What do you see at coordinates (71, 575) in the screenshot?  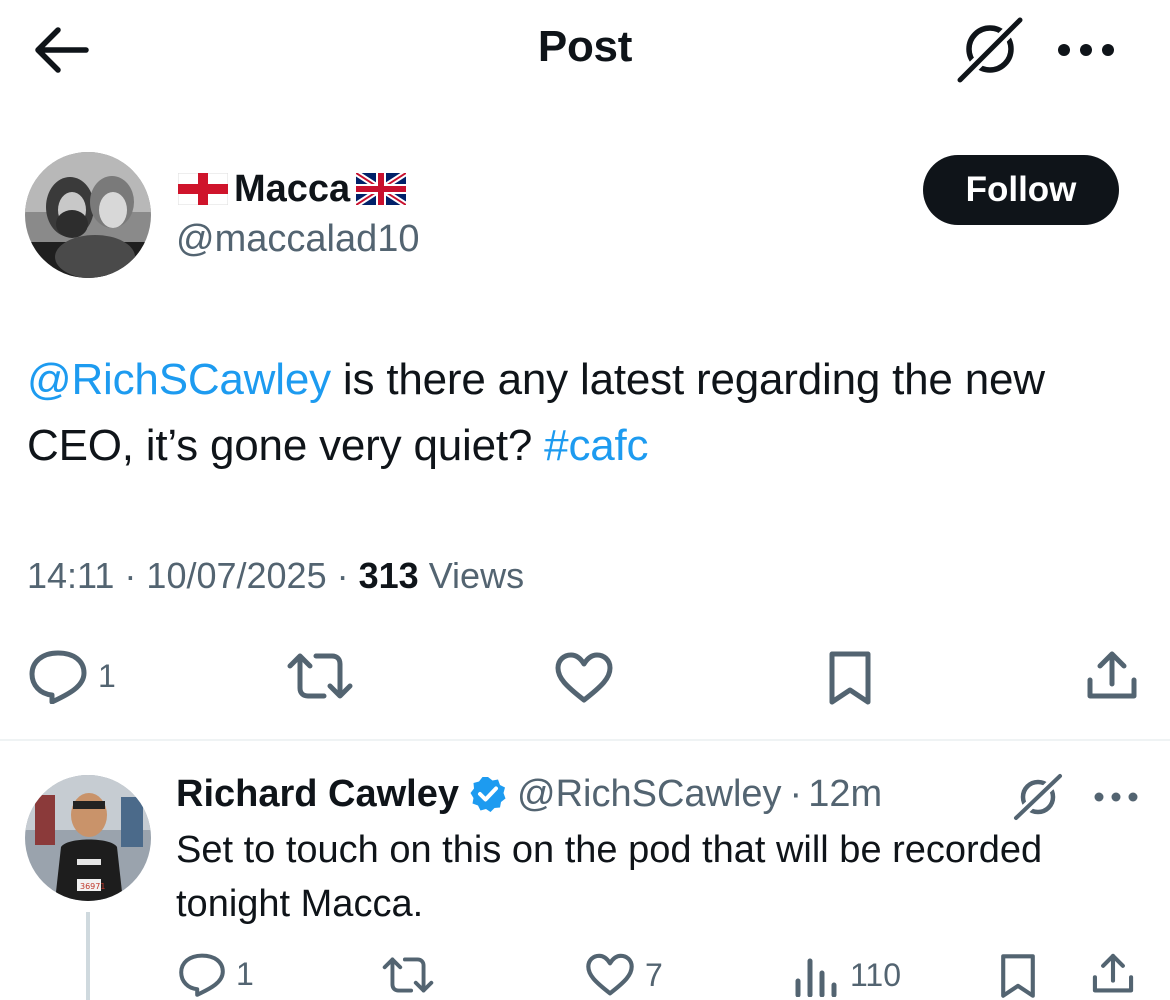 I see `post-time: 14:11` at bounding box center [71, 575].